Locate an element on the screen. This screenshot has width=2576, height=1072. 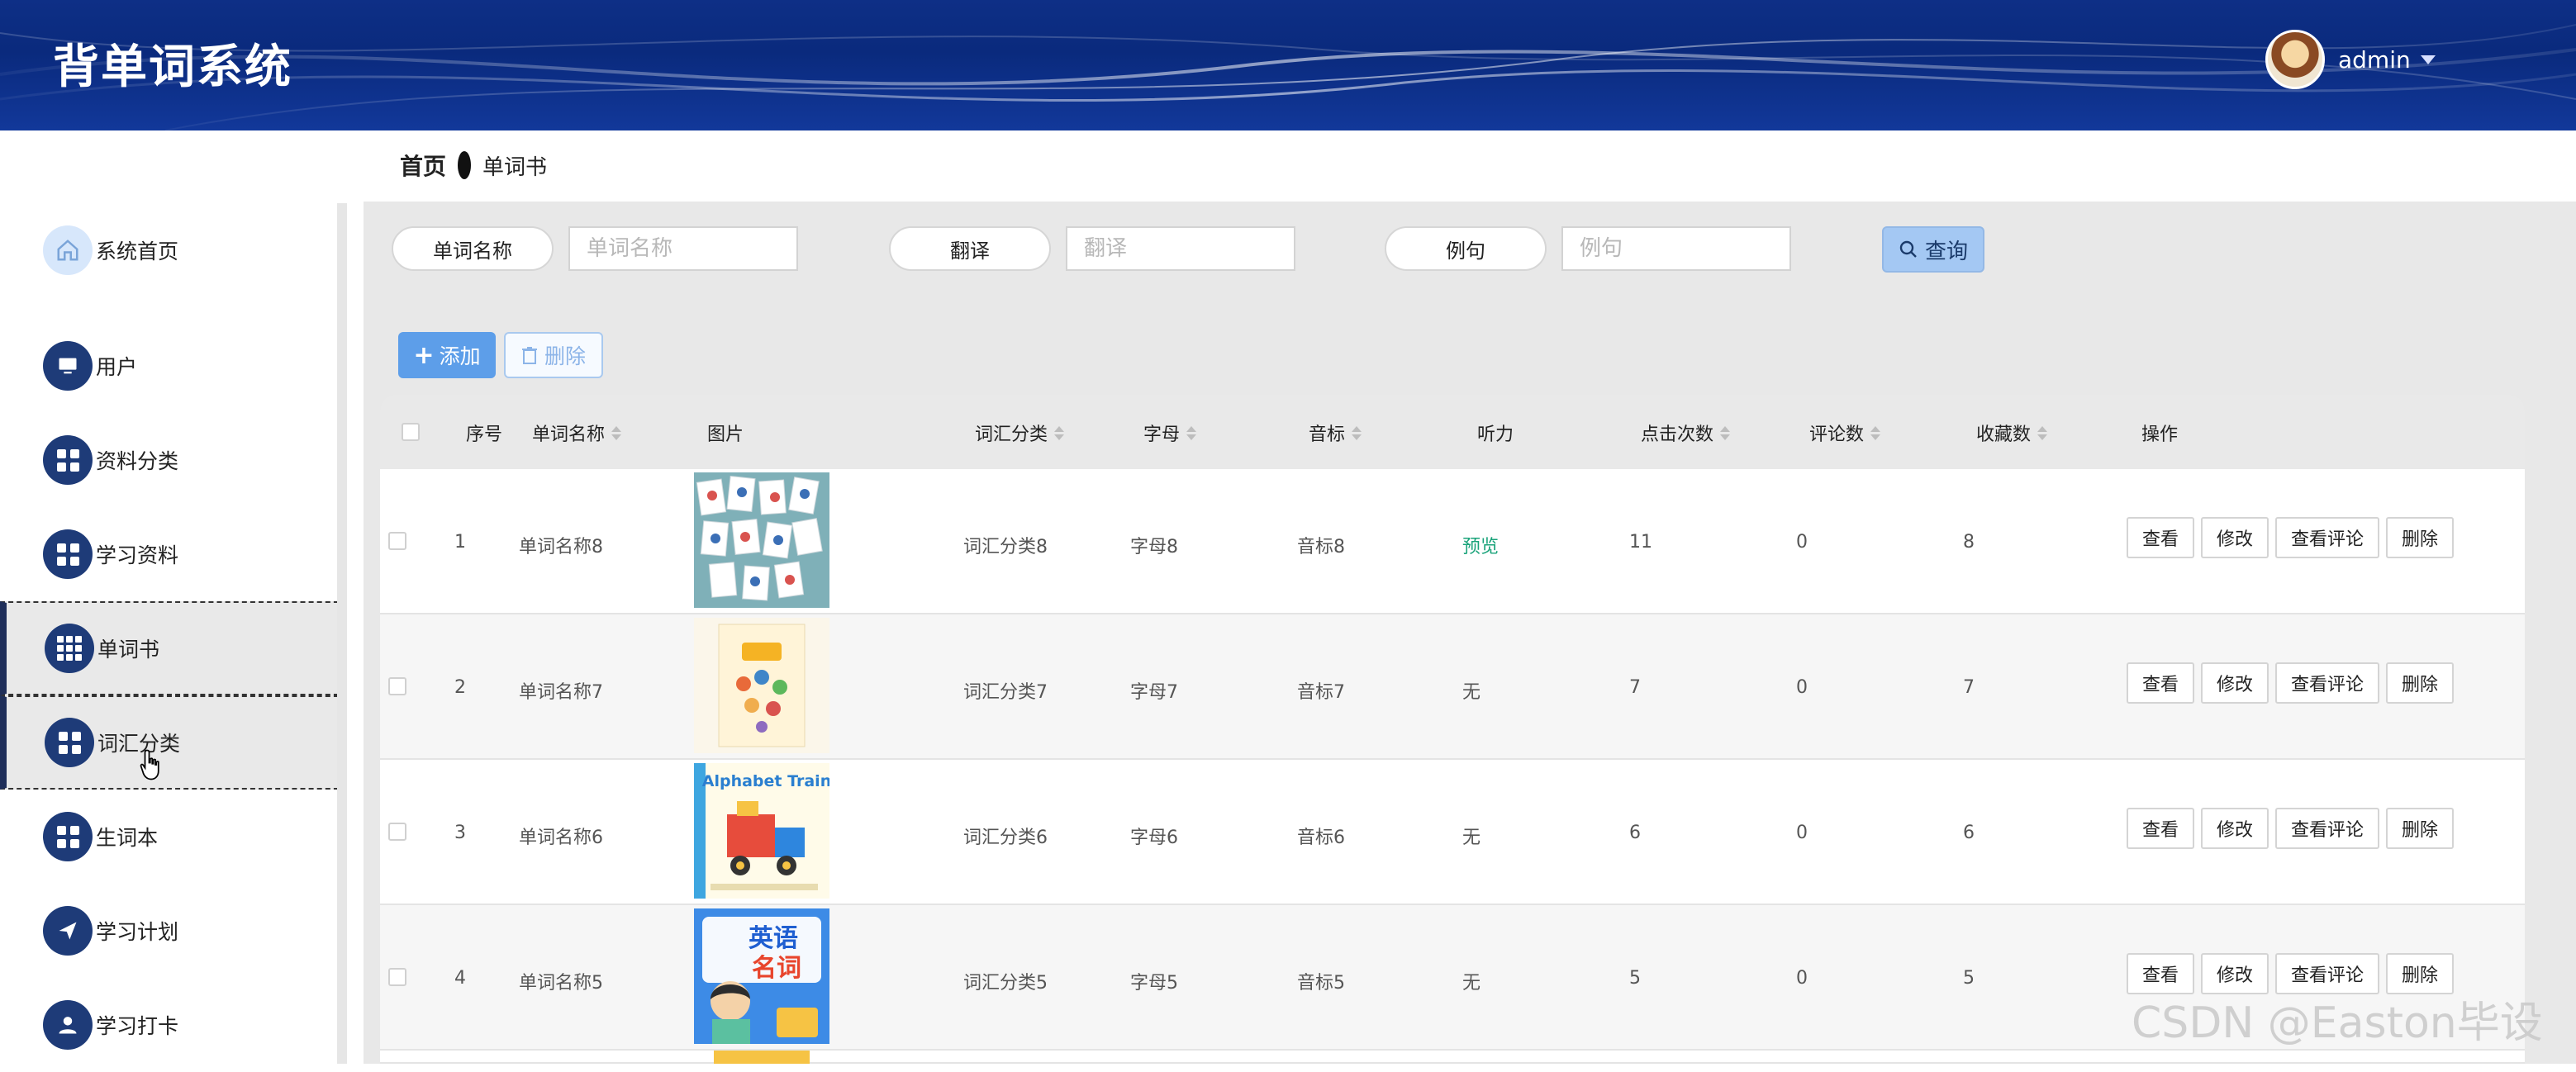
thumbnail-title-line1: 英语 is located at coordinates (773, 938).